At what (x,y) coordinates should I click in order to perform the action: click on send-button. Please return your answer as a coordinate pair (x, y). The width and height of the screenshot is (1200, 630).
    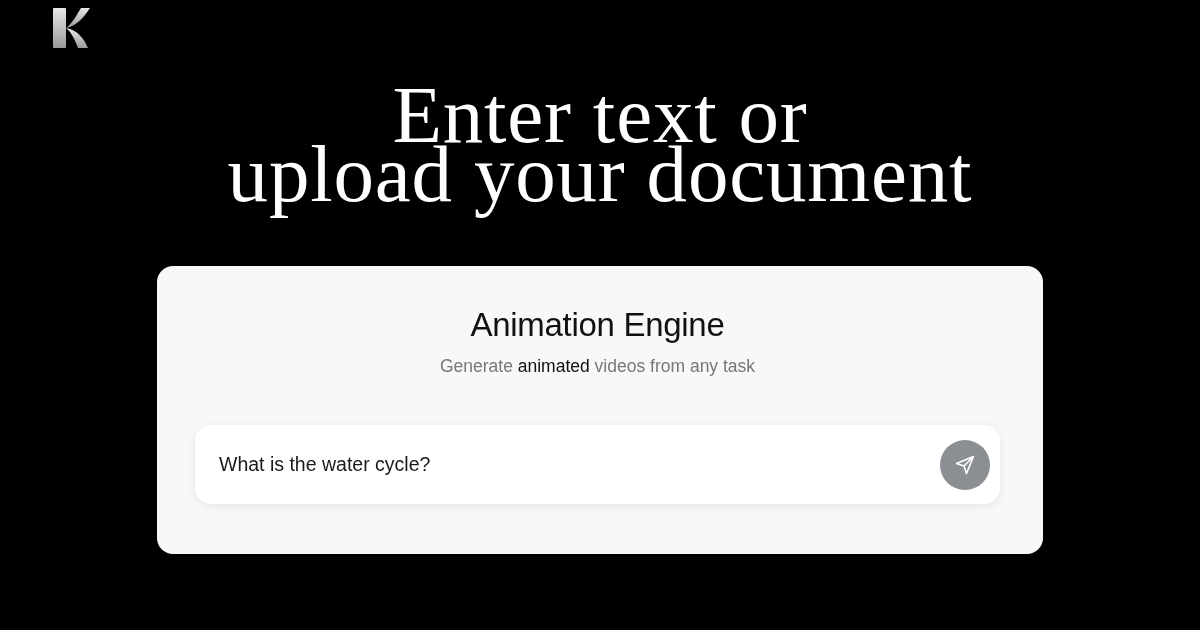
    Looking at the image, I should click on (965, 464).